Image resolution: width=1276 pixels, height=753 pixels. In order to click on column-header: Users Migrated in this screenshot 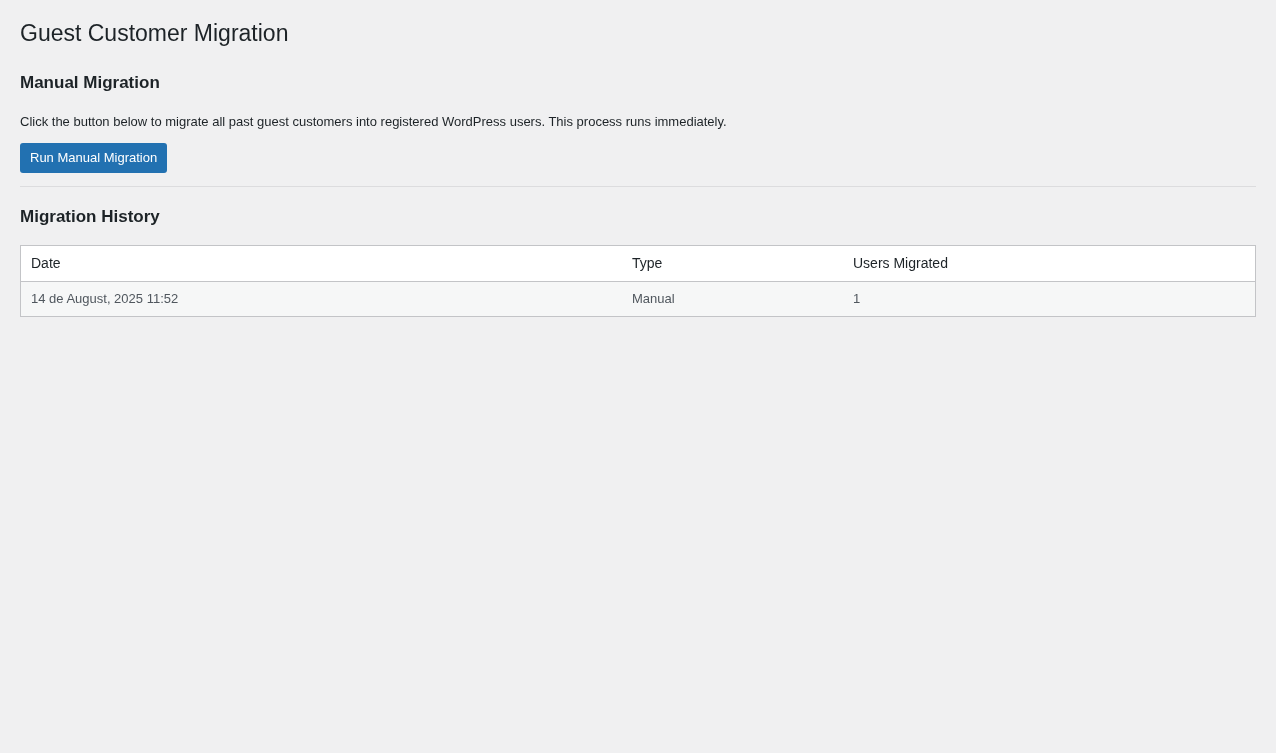, I will do `click(1049, 263)`.